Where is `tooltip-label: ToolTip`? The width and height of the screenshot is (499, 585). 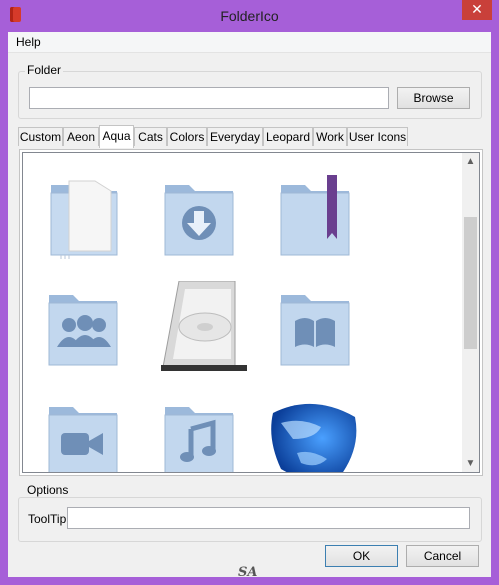
tooltip-label: ToolTip is located at coordinates (47, 519).